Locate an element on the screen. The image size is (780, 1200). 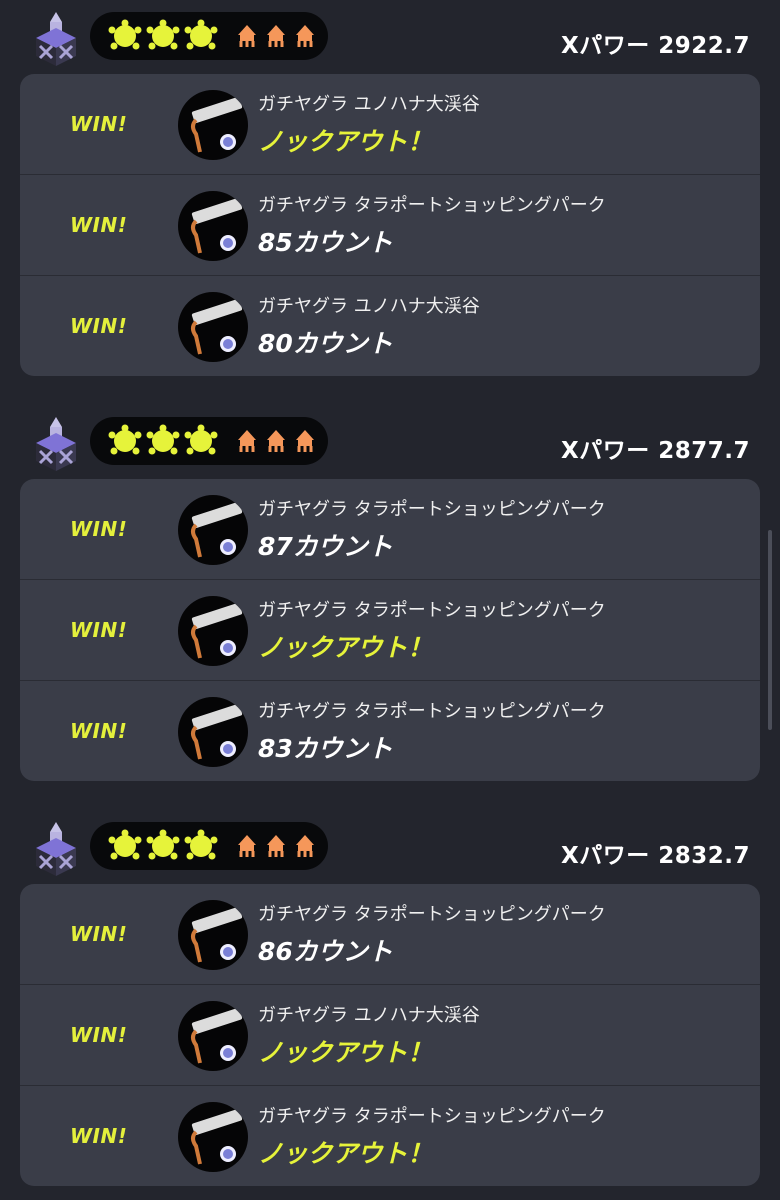
set-header: Xパワー 2832.7 is located at coordinates (390, 846).